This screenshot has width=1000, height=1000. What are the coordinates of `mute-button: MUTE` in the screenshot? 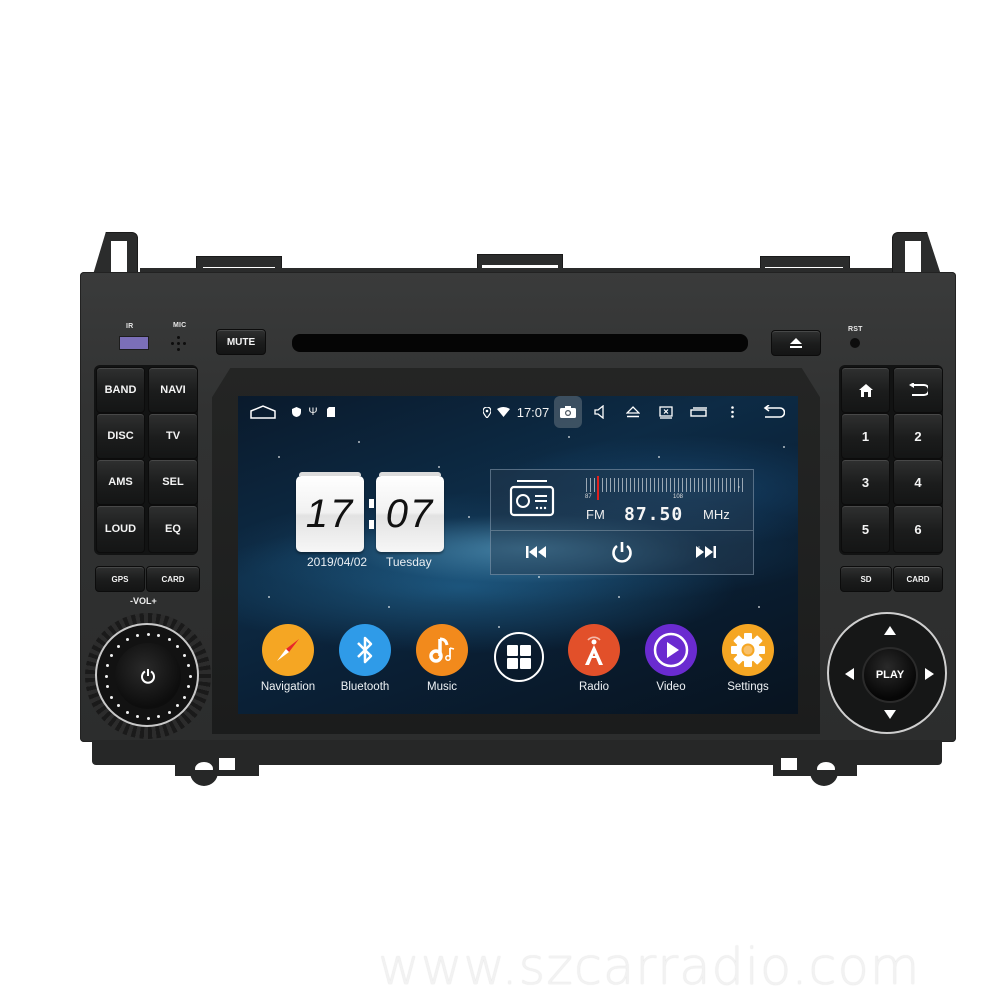 It's located at (241, 342).